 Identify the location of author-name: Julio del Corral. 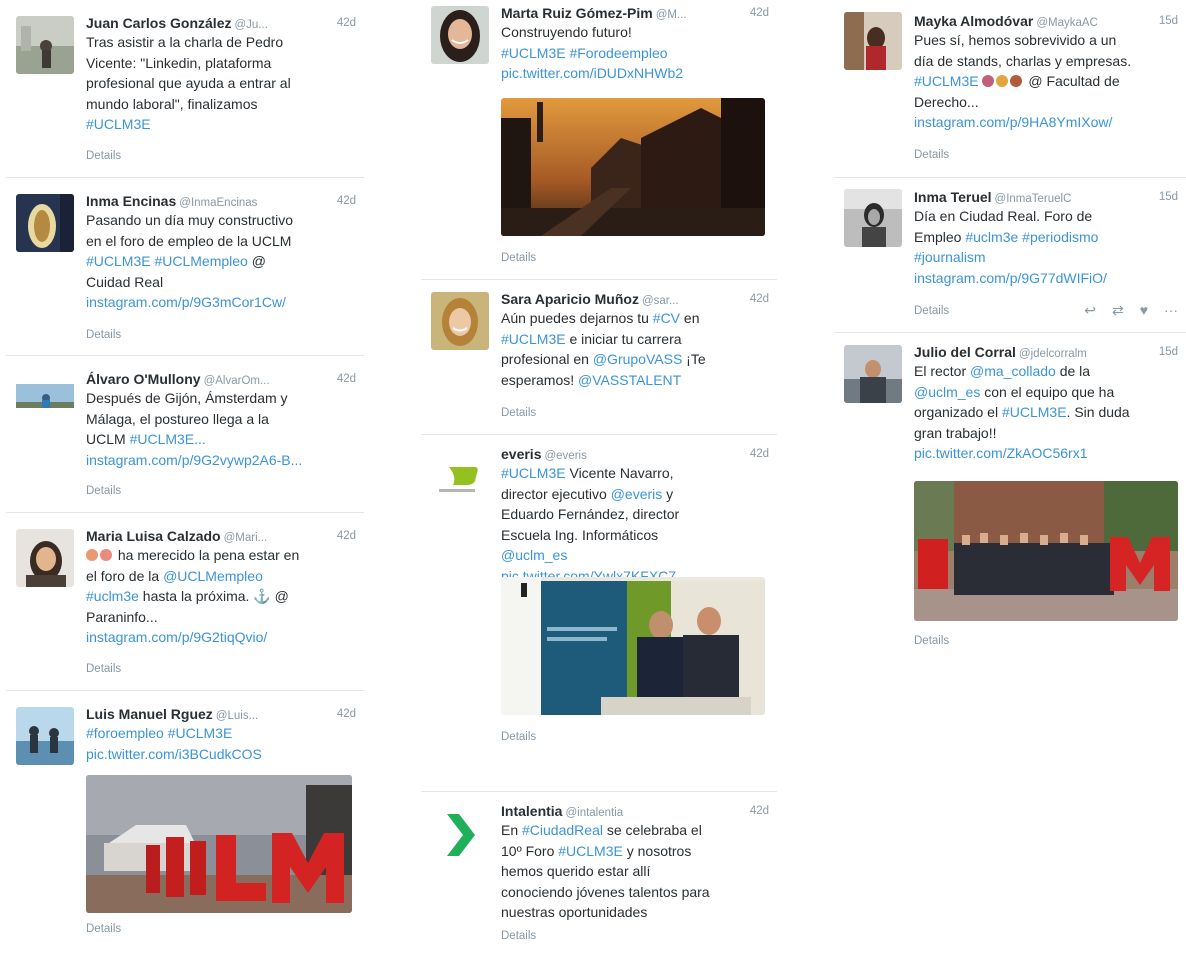
(965, 352).